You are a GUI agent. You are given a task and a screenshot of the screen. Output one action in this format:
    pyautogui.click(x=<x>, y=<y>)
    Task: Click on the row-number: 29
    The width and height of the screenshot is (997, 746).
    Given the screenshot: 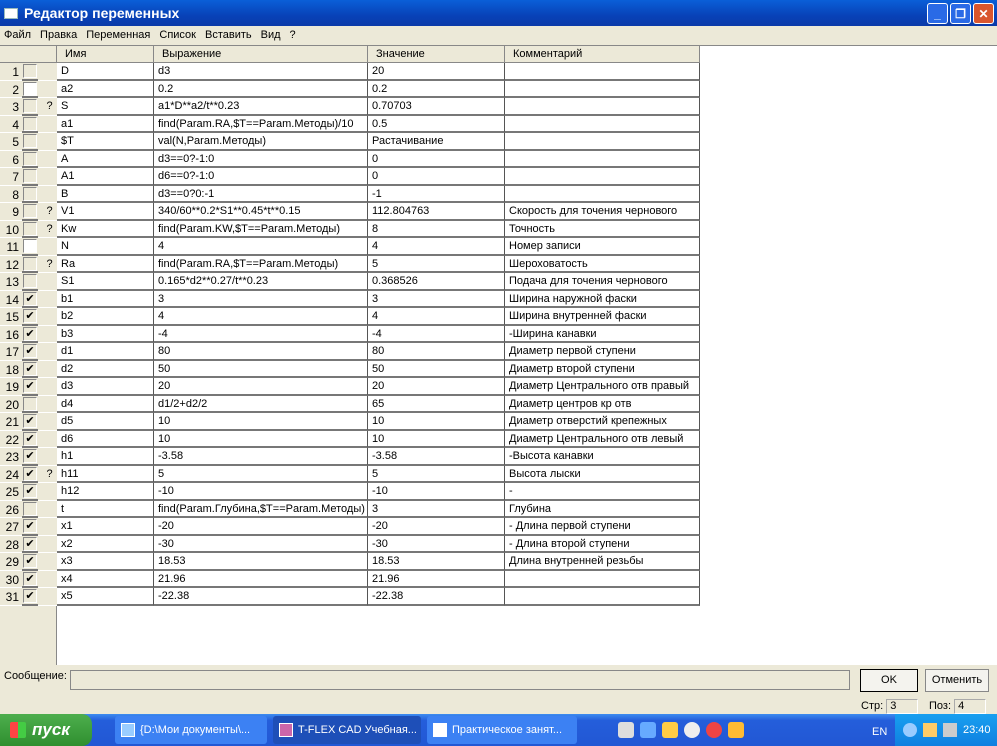 What is the action you would take?
    pyautogui.click(x=11, y=562)
    